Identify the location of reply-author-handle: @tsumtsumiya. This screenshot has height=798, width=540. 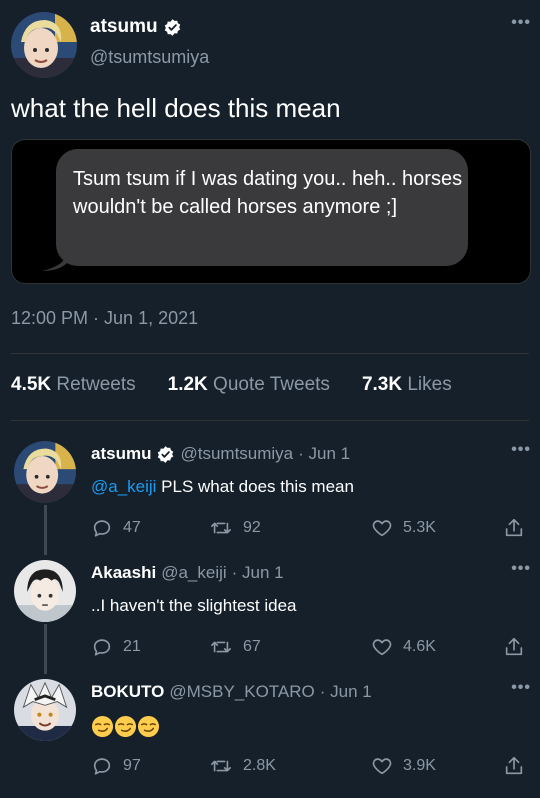
(236, 454).